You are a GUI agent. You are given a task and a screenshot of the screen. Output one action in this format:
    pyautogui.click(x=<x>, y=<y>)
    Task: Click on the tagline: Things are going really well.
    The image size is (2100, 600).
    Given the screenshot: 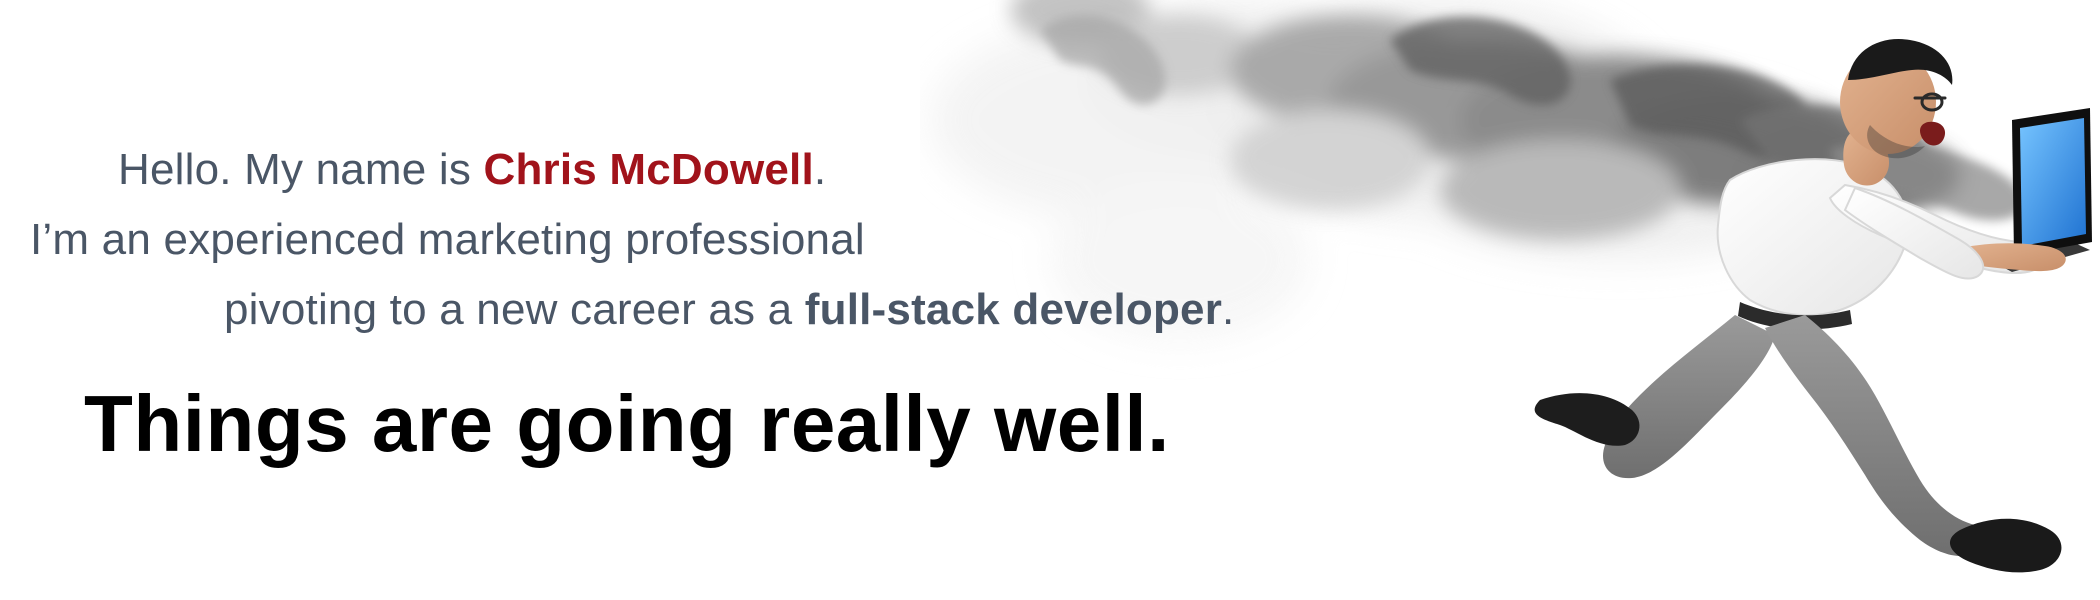 What is the action you would take?
    pyautogui.click(x=627, y=423)
    